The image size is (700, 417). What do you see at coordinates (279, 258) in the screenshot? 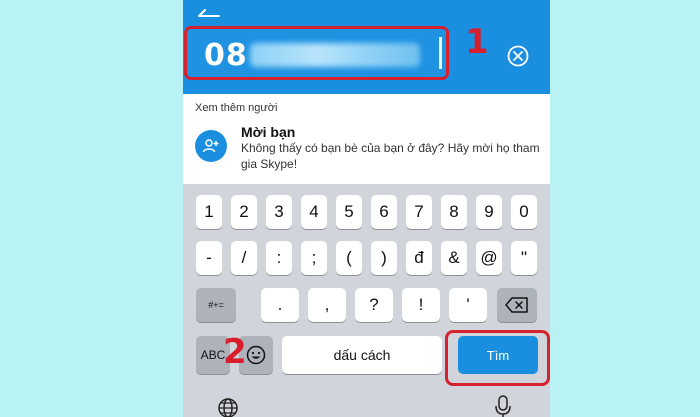
I see `key-colon: :` at bounding box center [279, 258].